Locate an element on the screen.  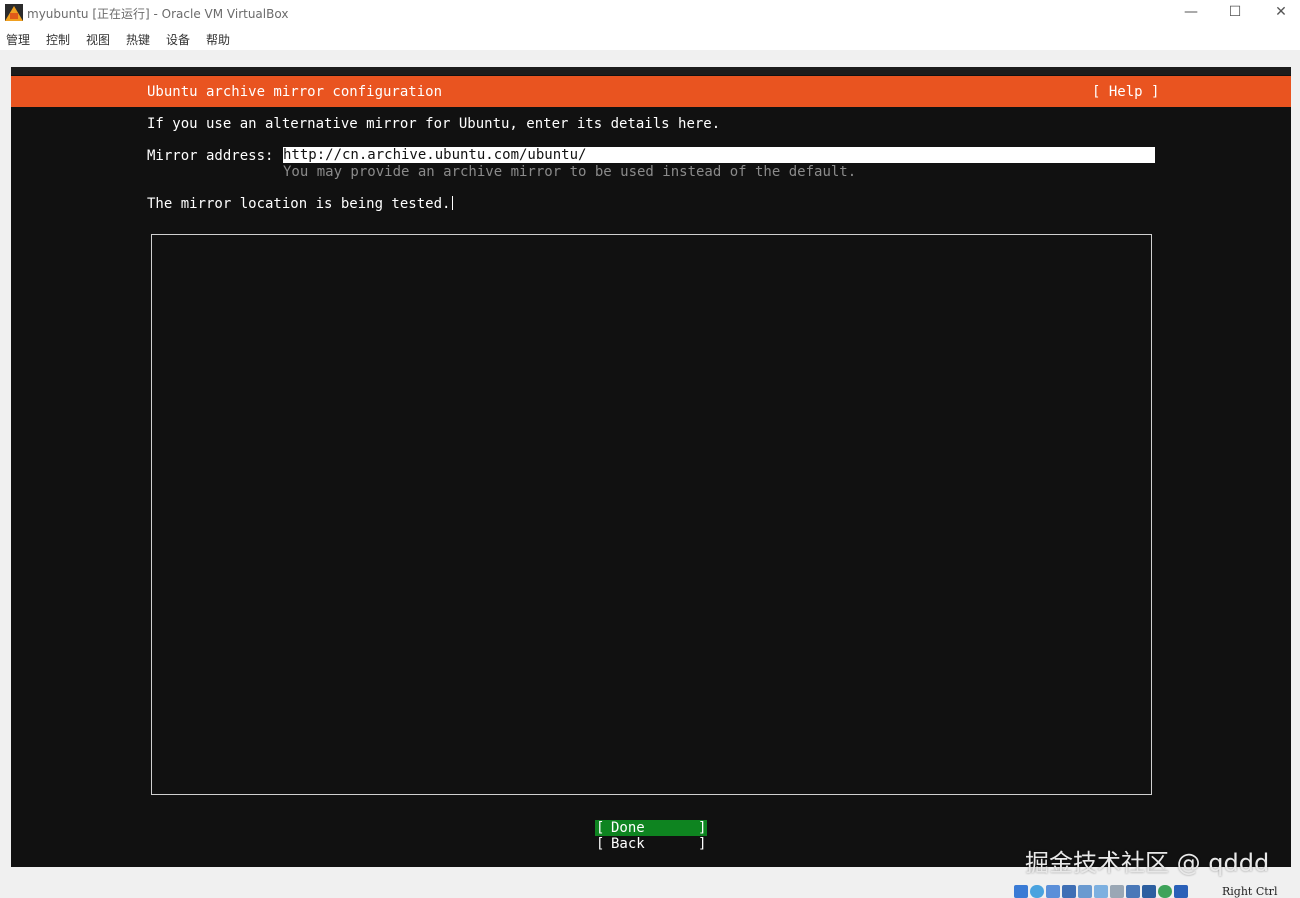
mirror-test-status: The mirror location is being tested. is located at coordinates (300, 204).